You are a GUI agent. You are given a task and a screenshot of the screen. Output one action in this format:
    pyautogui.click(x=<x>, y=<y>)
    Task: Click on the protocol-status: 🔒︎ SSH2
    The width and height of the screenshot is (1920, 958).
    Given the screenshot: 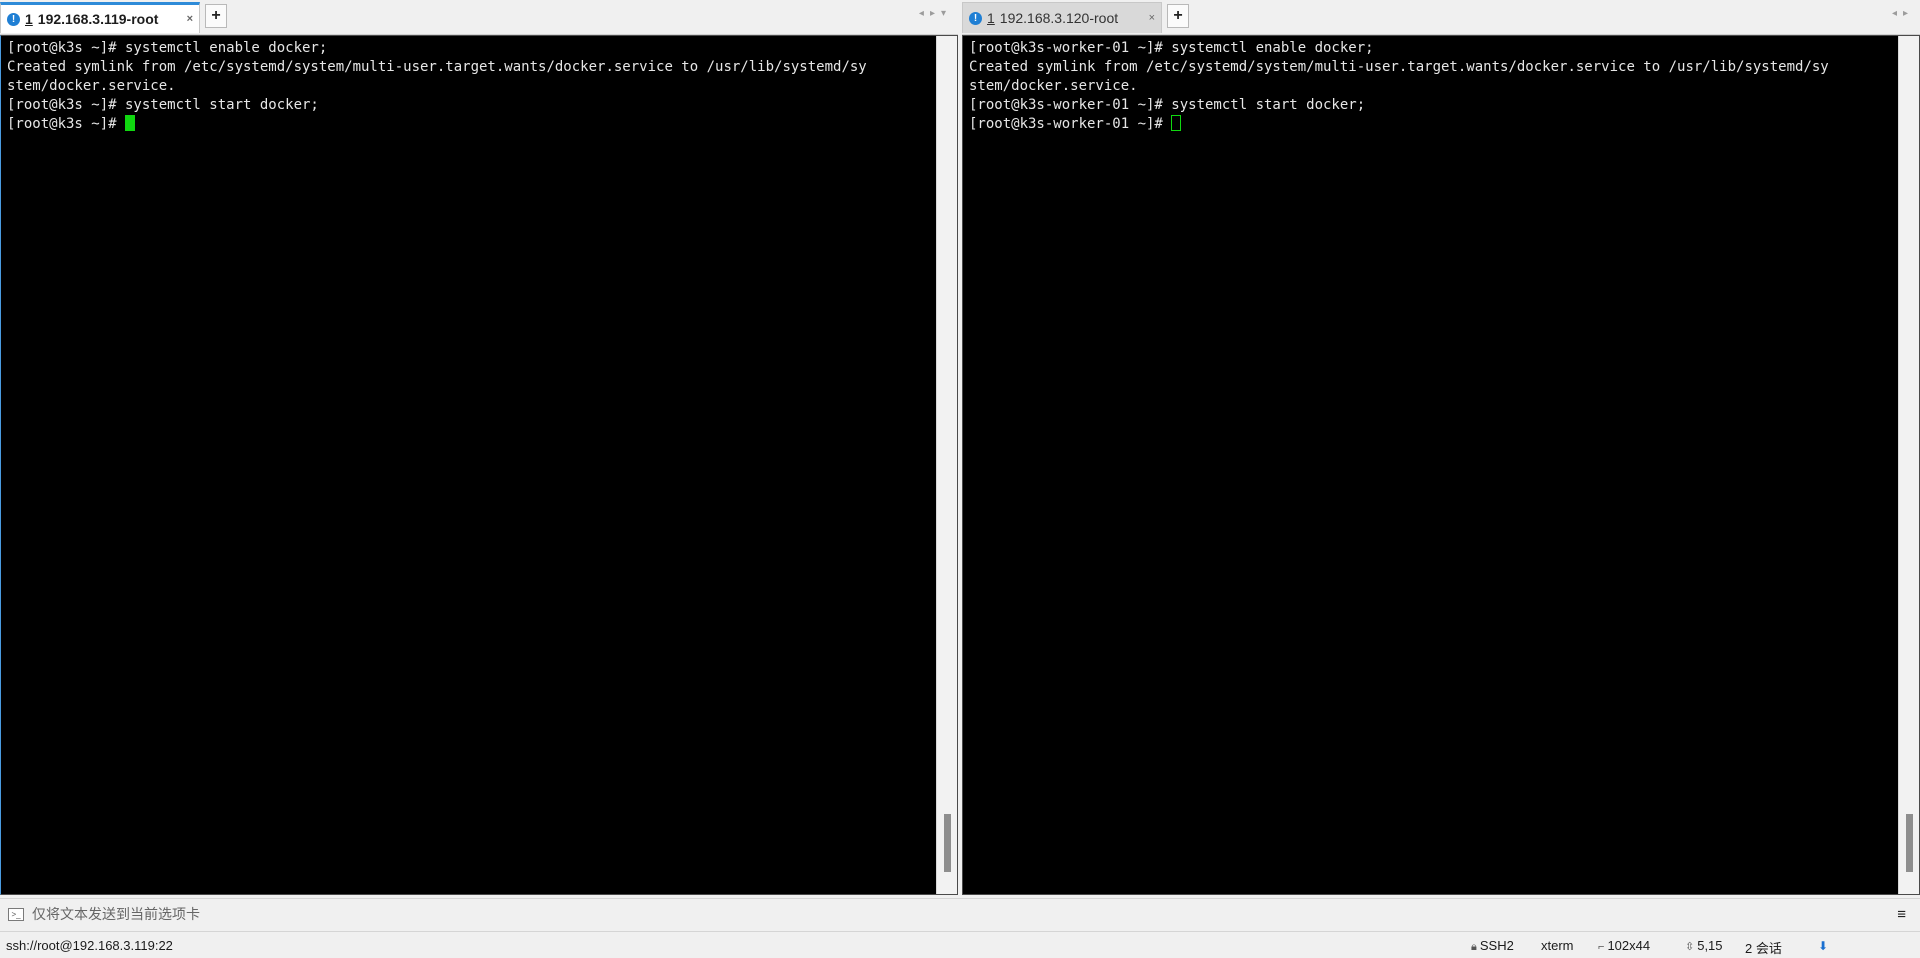 What is the action you would take?
    pyautogui.click(x=1492, y=946)
    